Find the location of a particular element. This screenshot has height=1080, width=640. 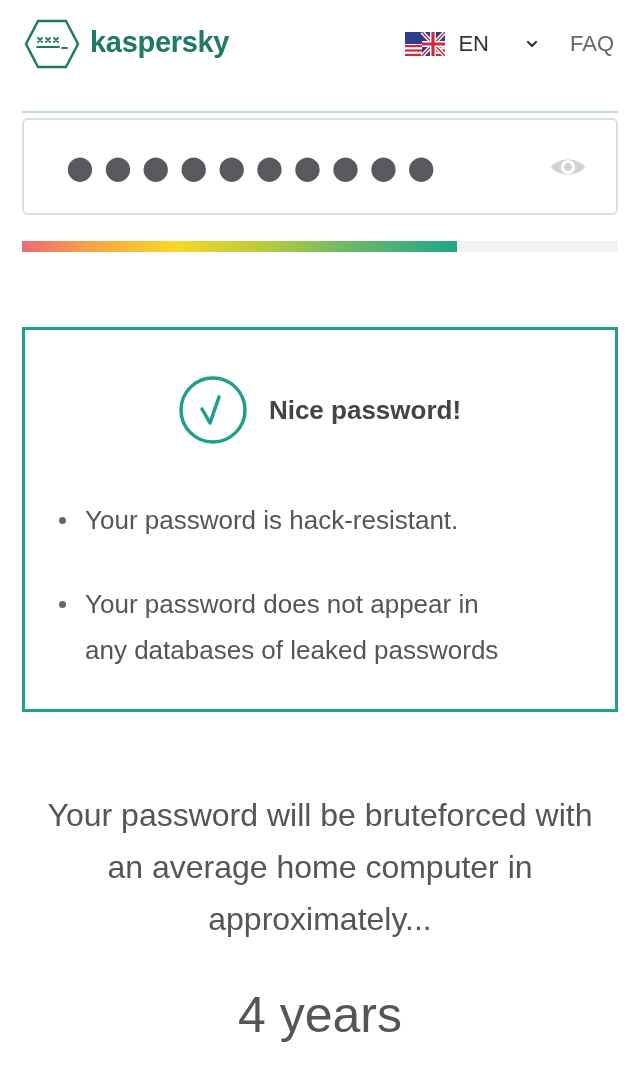

result-title: Nice password! is located at coordinates (365, 410).